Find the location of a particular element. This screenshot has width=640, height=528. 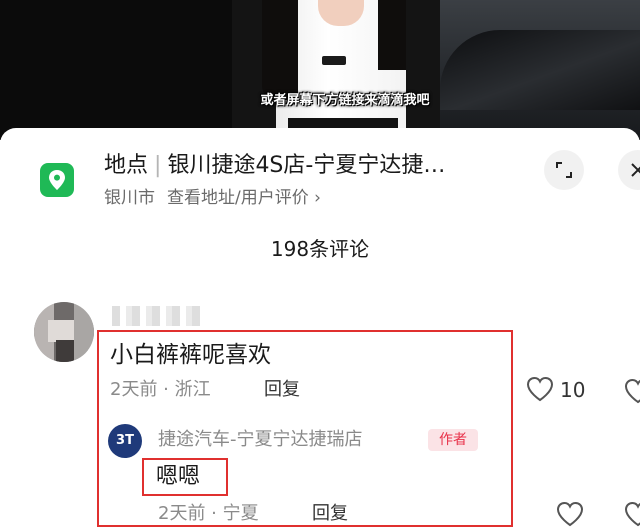

reply-meta: 2天前 · 宁夏 is located at coordinates (208, 513).